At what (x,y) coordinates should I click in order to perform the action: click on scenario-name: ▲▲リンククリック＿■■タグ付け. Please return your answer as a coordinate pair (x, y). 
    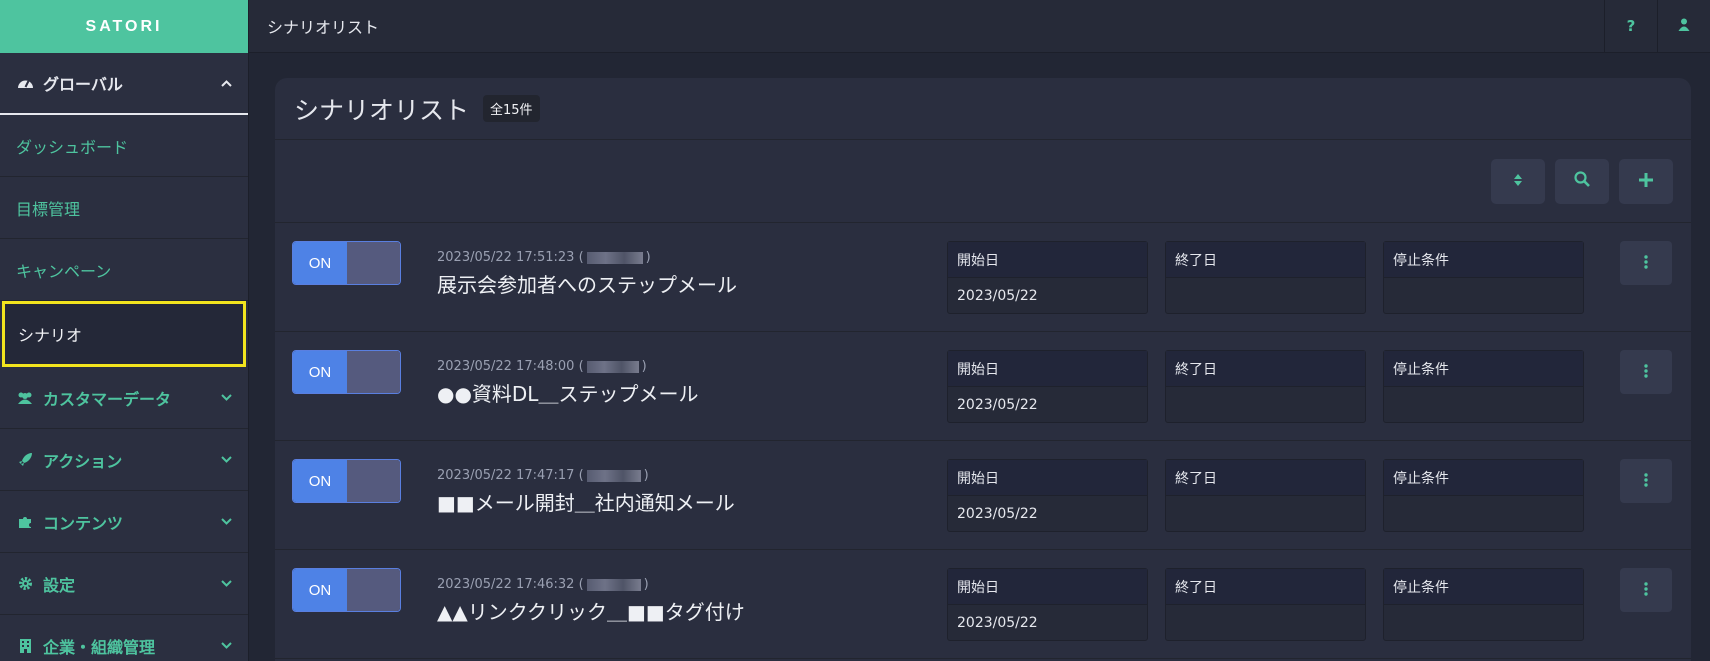
    Looking at the image, I should click on (591, 610).